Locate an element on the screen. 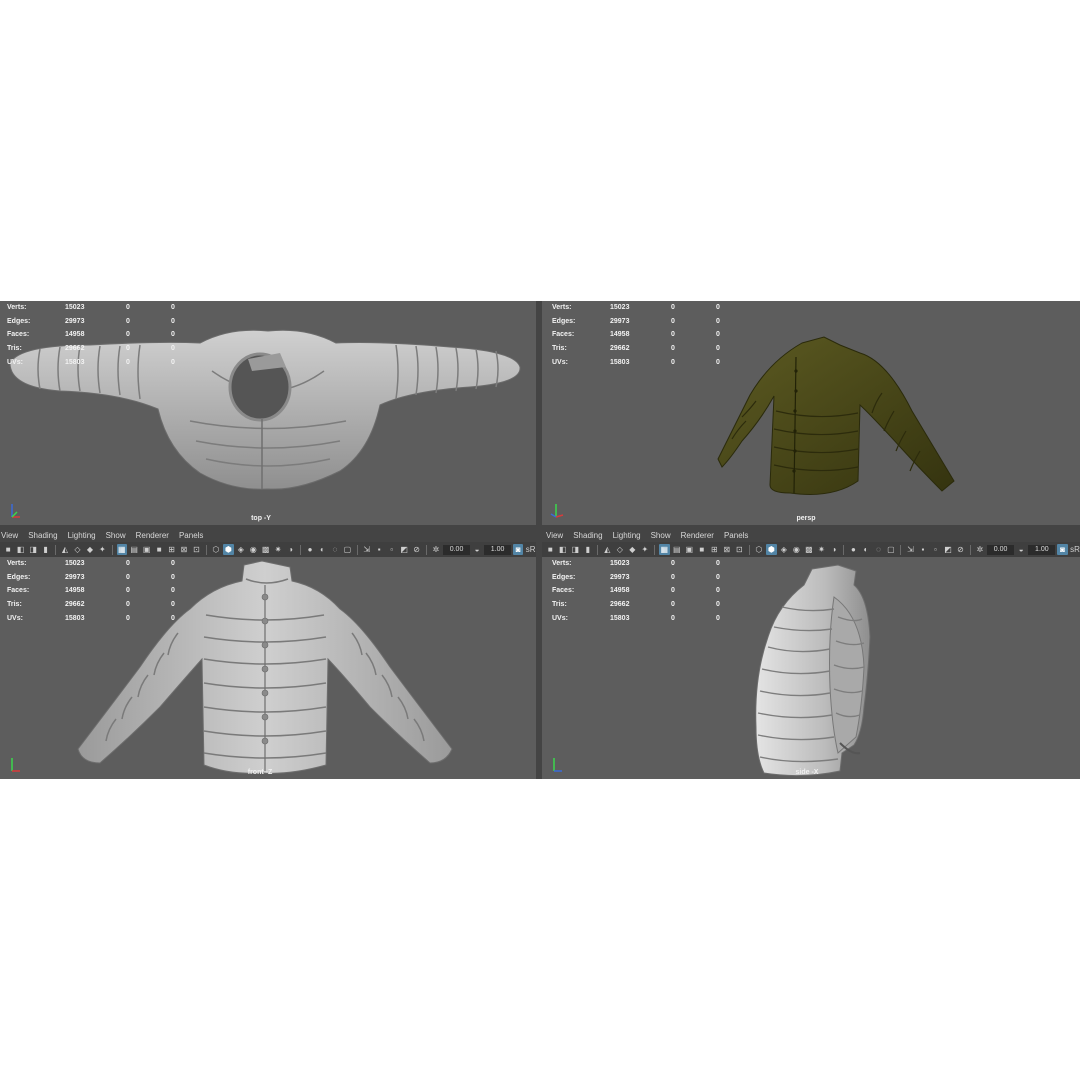 The image size is (1080, 1080). stats-row-edges: Edges: 29973 0 0 is located at coordinates (647, 581).